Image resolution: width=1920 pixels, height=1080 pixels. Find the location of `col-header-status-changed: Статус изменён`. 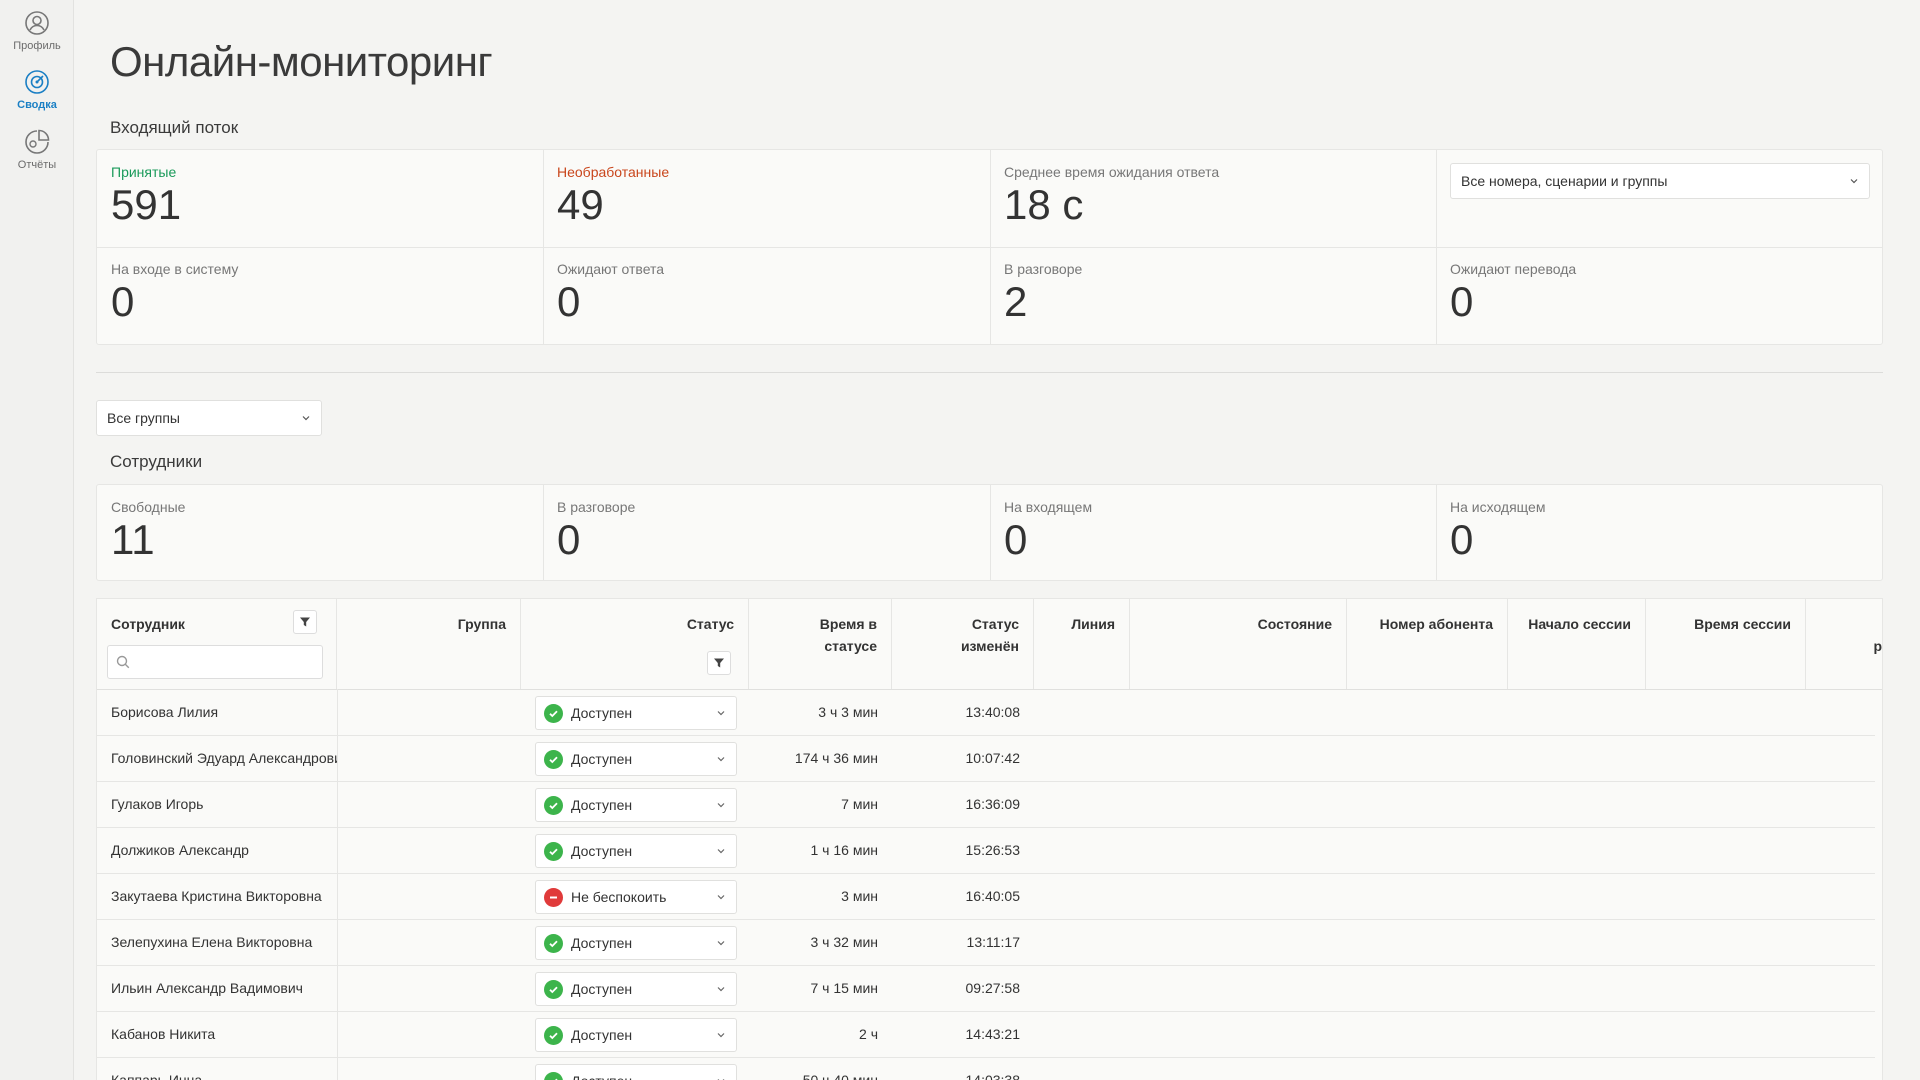

col-header-status-changed: Статус изменён is located at coordinates (963, 644).